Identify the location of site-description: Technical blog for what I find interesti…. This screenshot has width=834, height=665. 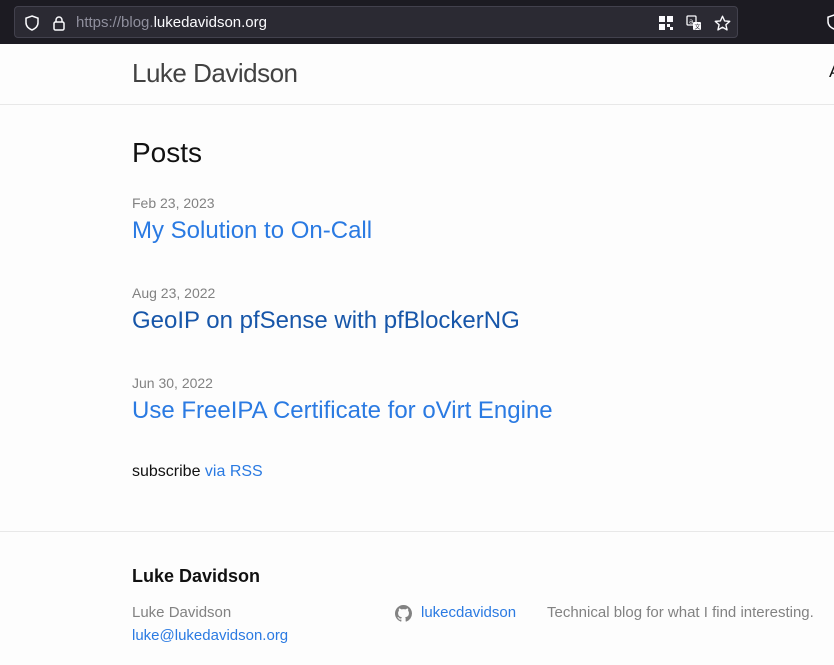
(680, 612).